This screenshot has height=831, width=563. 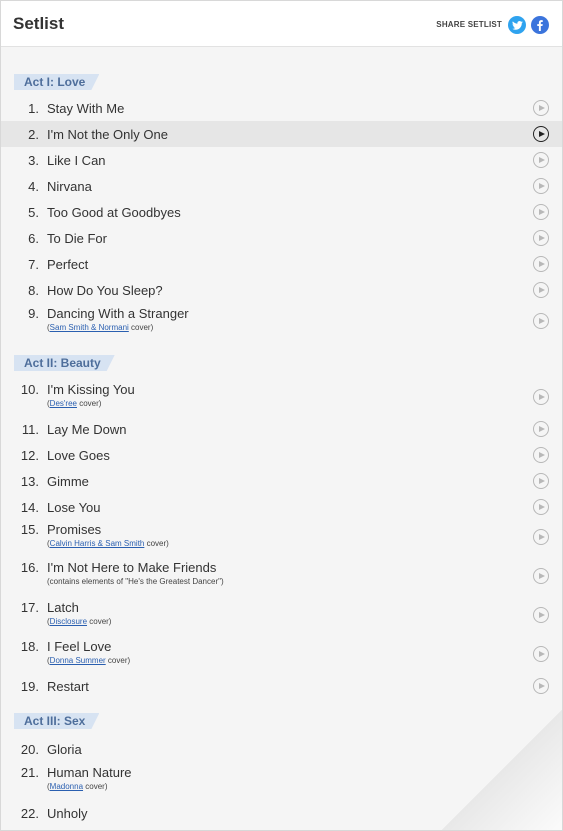 What do you see at coordinates (281, 134) in the screenshot?
I see `setlist-row: 2. I'm Not the Only One` at bounding box center [281, 134].